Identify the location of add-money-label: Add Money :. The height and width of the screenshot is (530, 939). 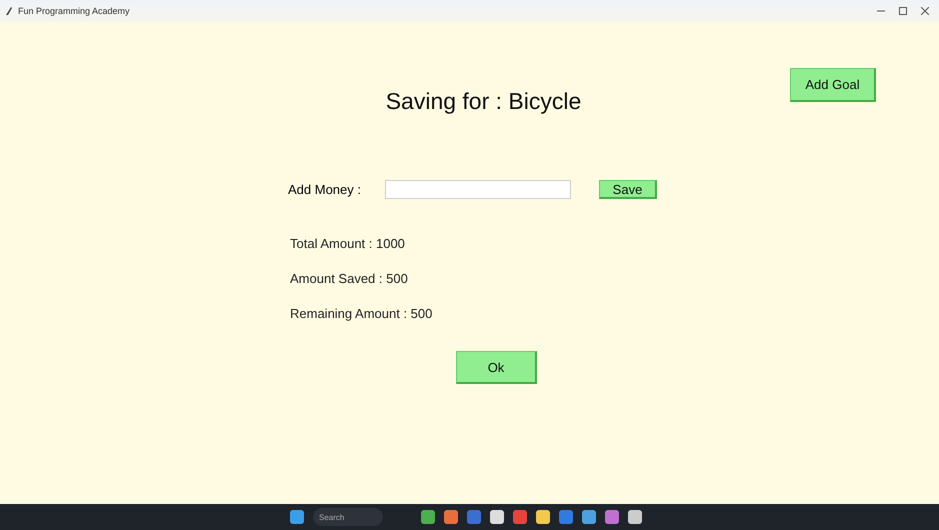
(325, 189).